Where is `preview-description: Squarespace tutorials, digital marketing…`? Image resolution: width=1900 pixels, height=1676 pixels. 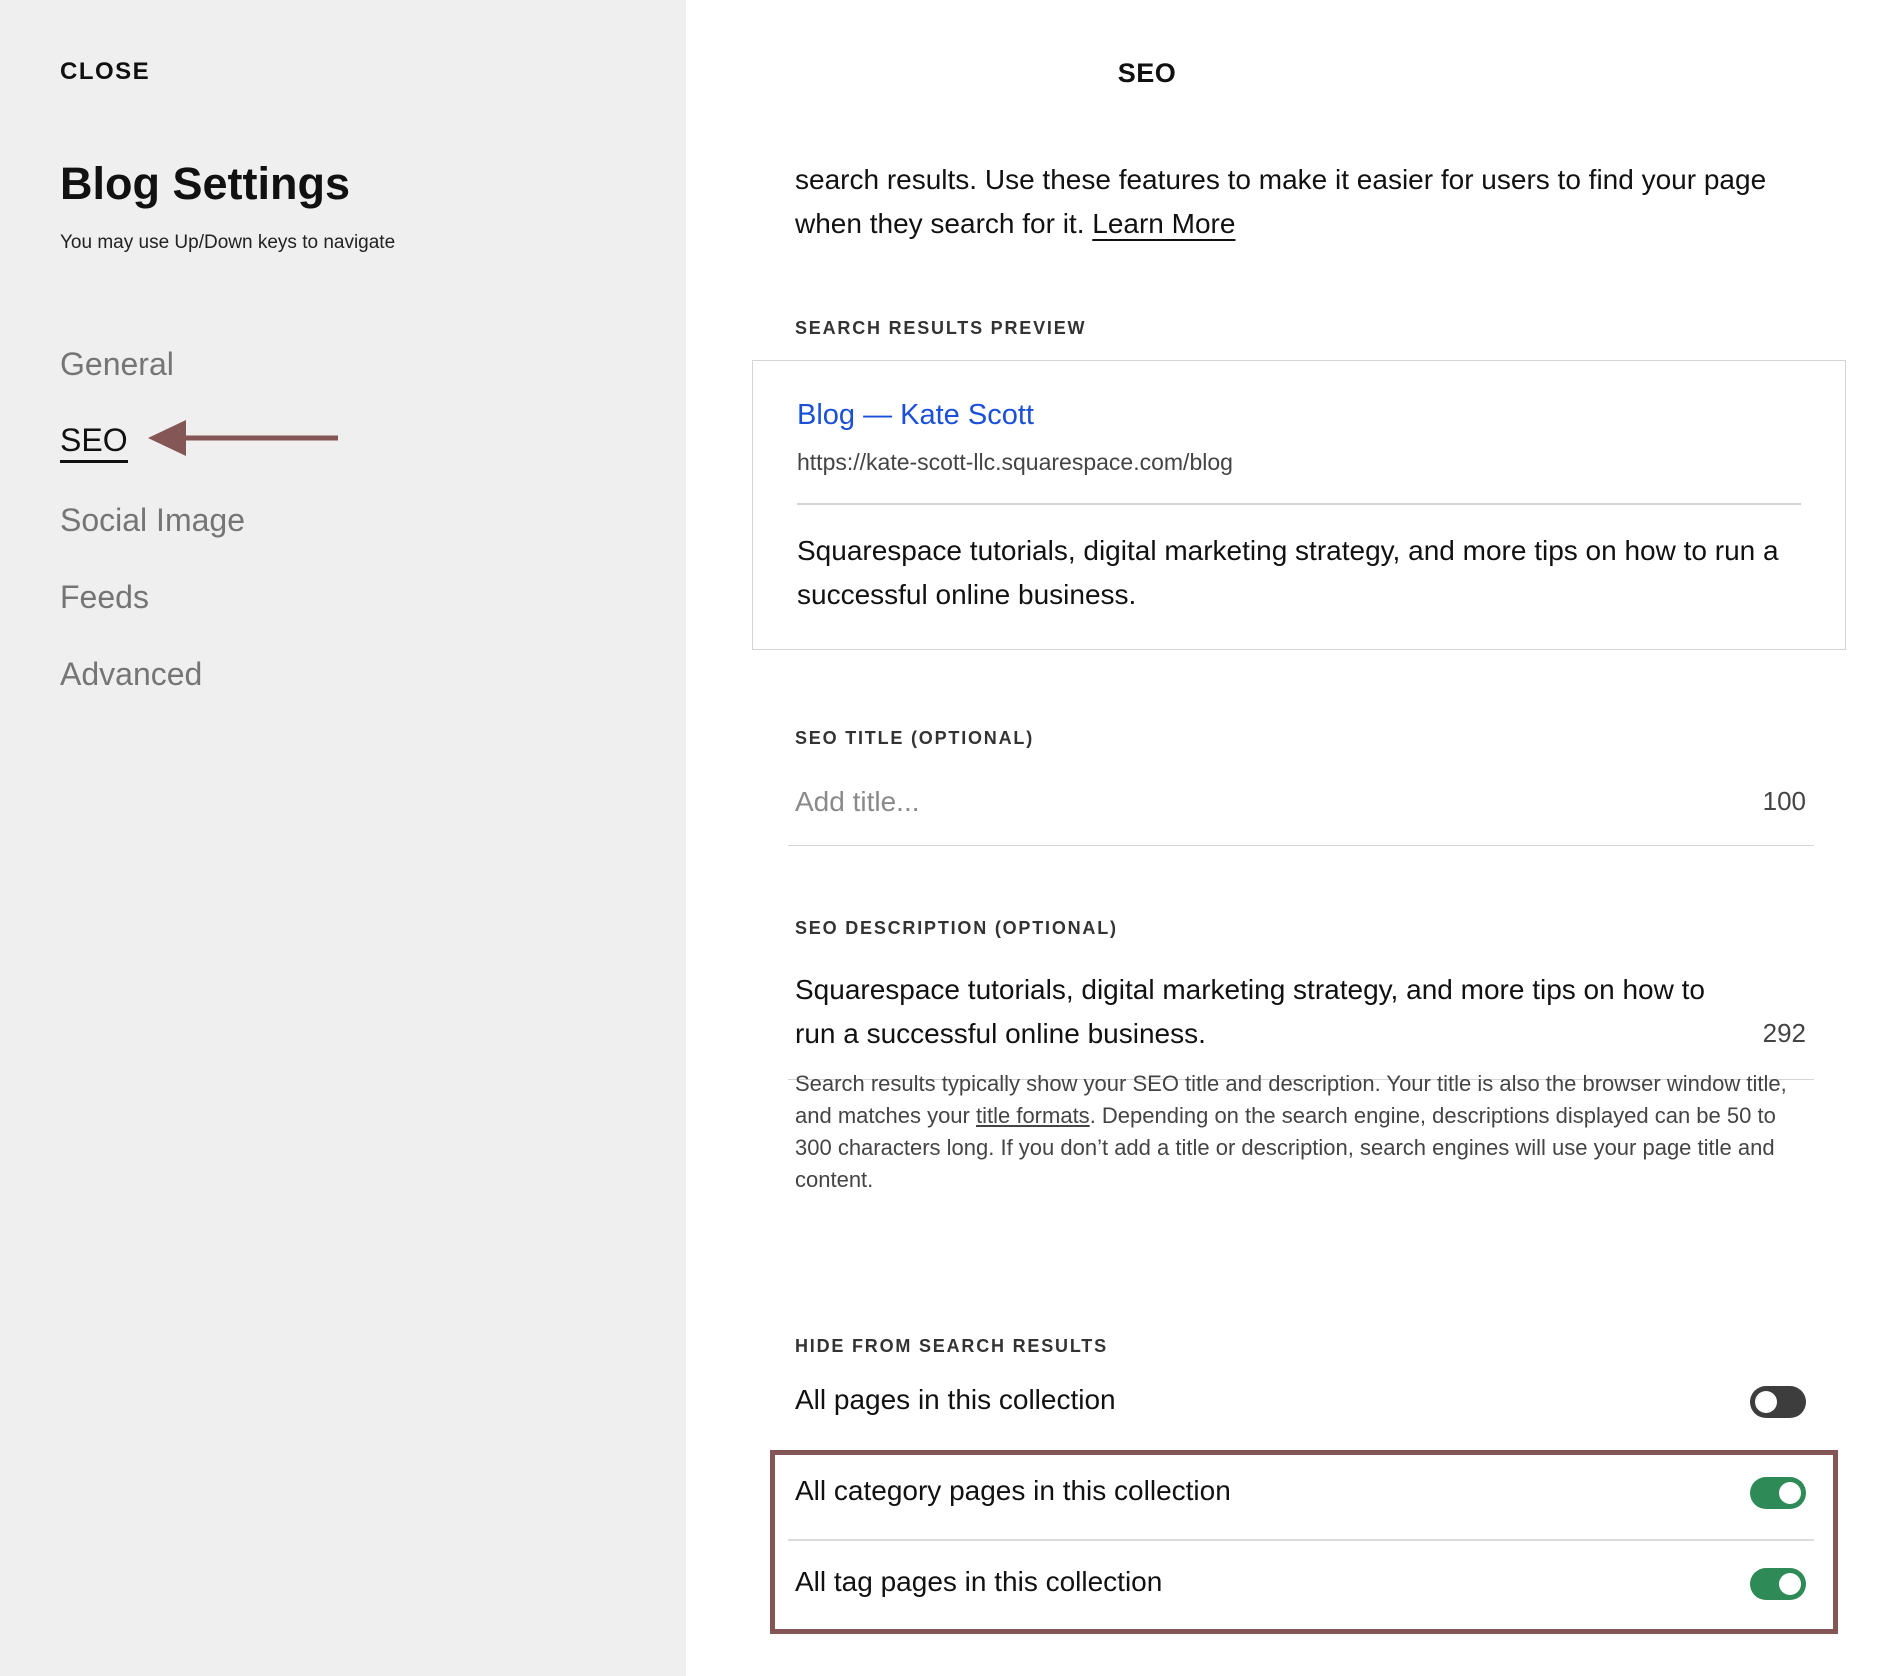
preview-description: Squarespace tutorials, digital marketing… is located at coordinates (1288, 572).